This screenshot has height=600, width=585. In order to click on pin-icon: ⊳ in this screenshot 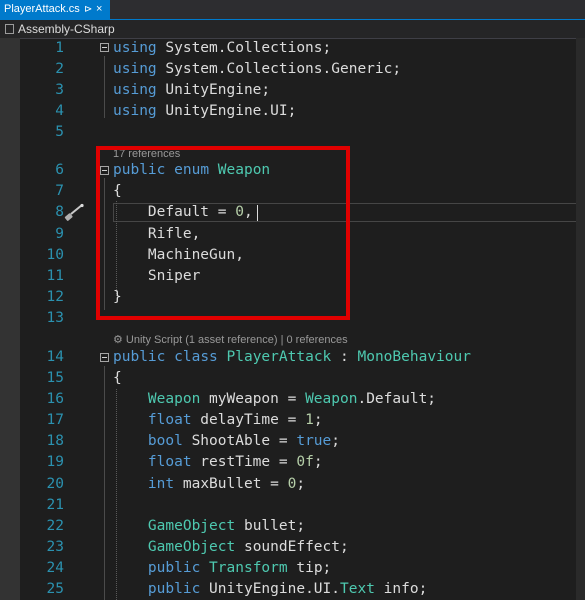, I will do `click(88, 9)`.